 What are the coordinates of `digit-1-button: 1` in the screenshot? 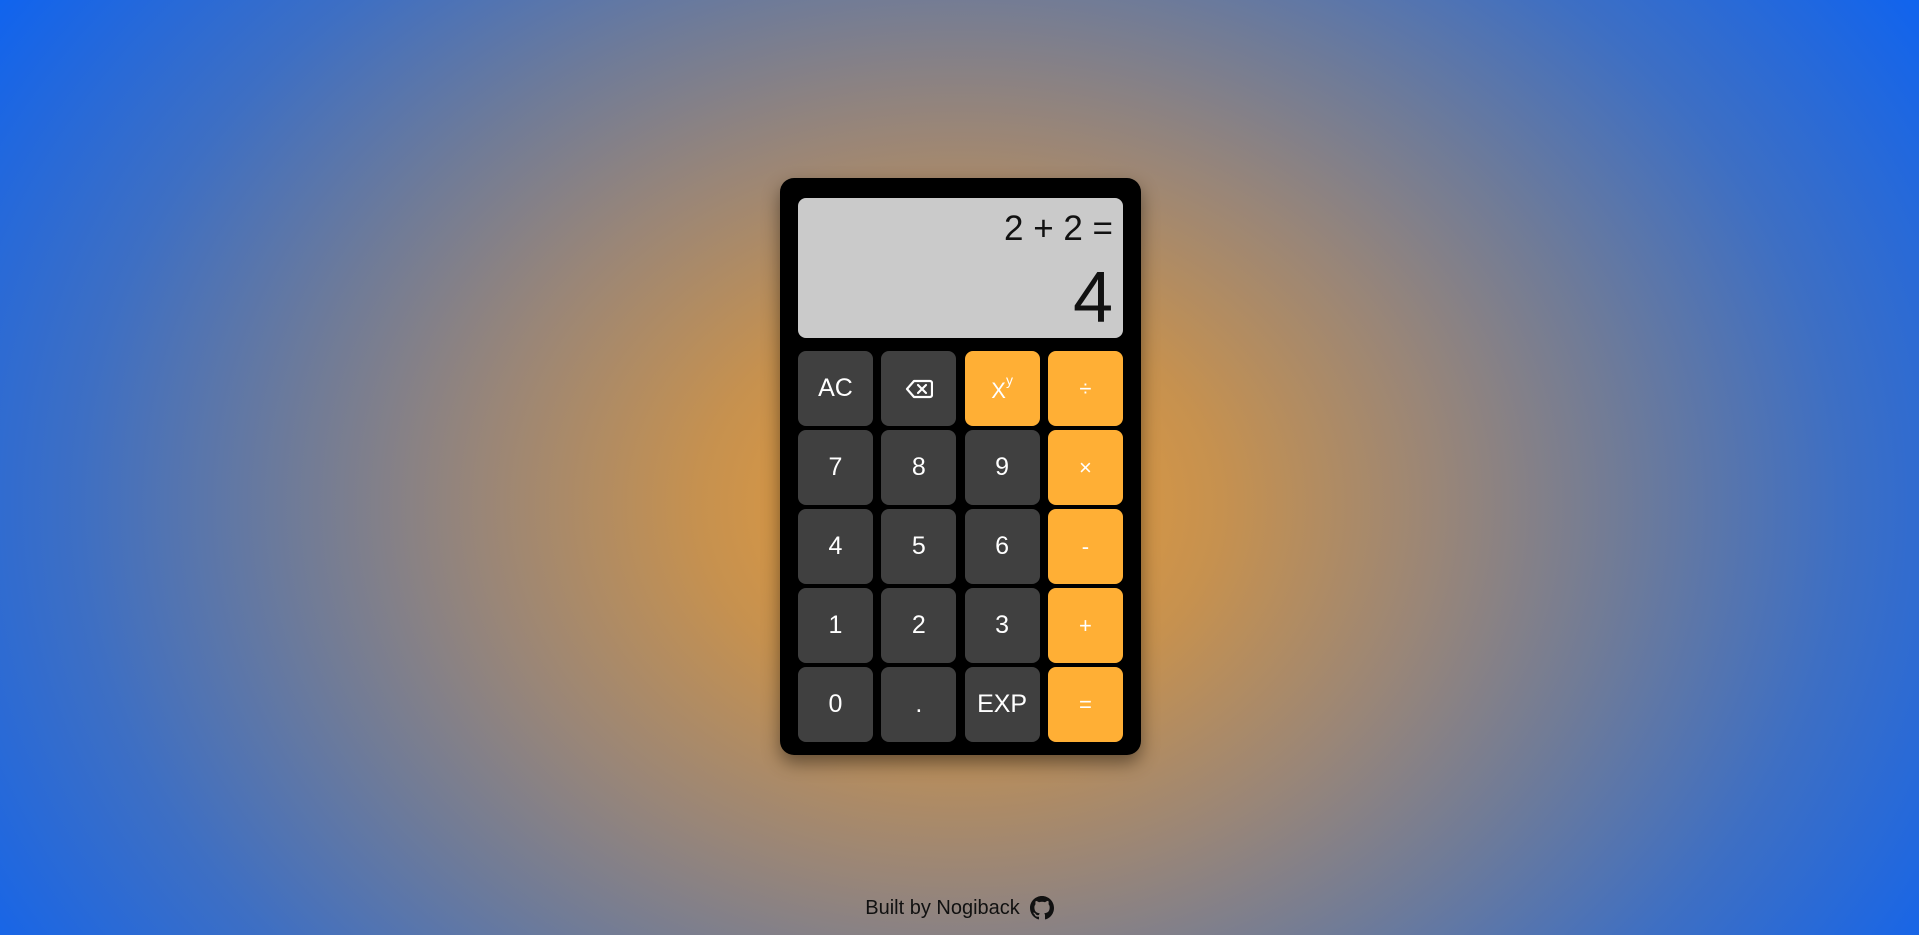 It's located at (835, 625).